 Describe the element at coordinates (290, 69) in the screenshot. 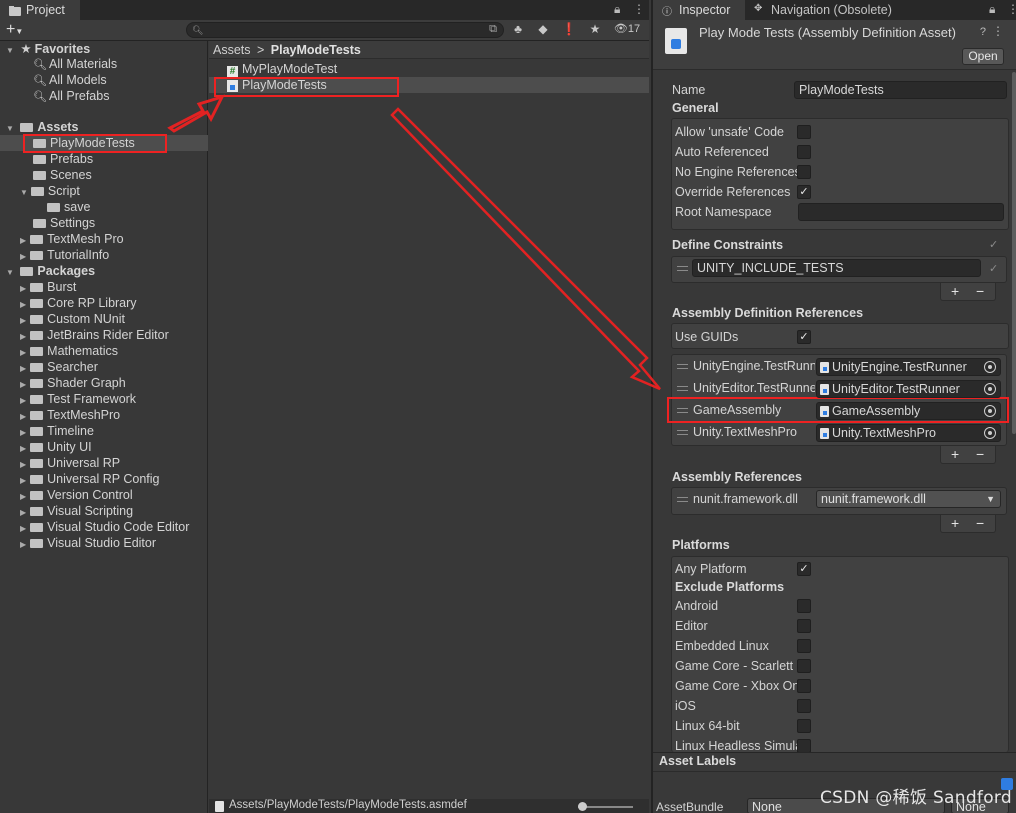

I see `file-item-label: MyPlayModeTest` at that location.